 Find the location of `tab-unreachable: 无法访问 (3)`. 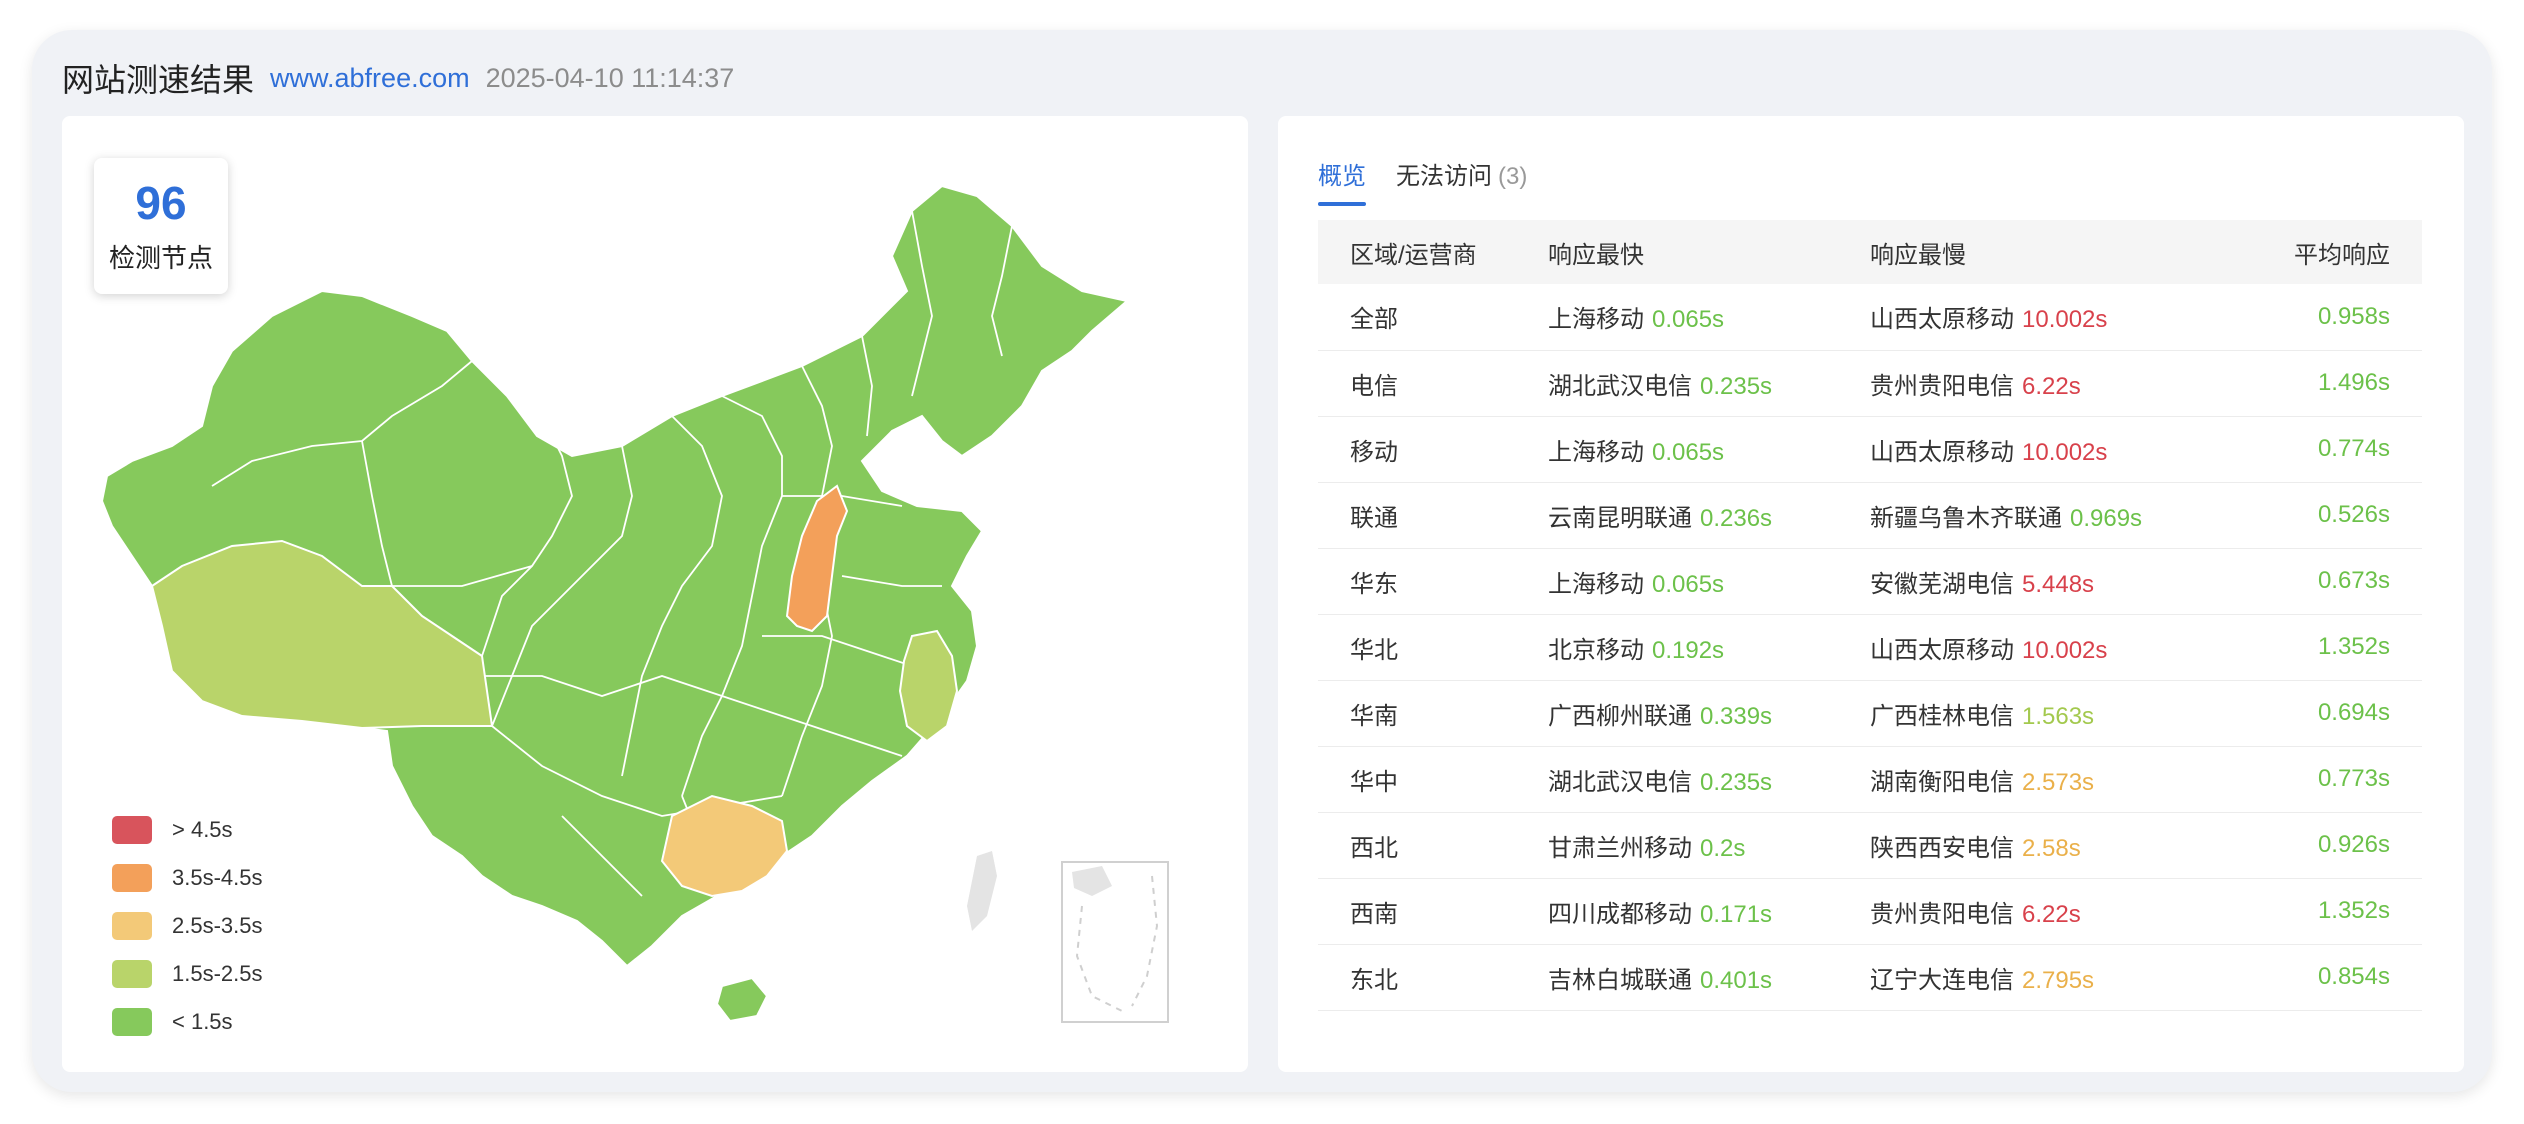

tab-unreachable: 无法访问 (3) is located at coordinates (1461, 176).